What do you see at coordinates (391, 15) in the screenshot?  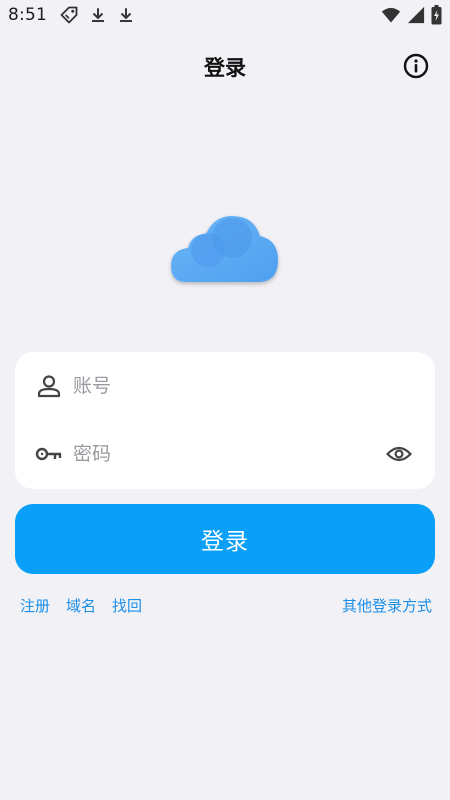 I see `wifi-icon` at bounding box center [391, 15].